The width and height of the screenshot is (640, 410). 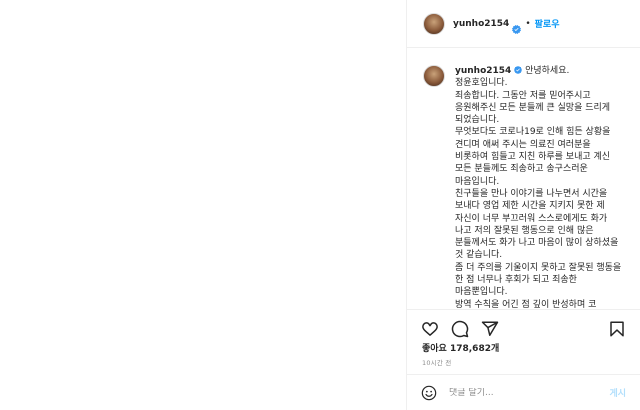 I want to click on add-comment-bar: 게시, so click(x=523, y=392).